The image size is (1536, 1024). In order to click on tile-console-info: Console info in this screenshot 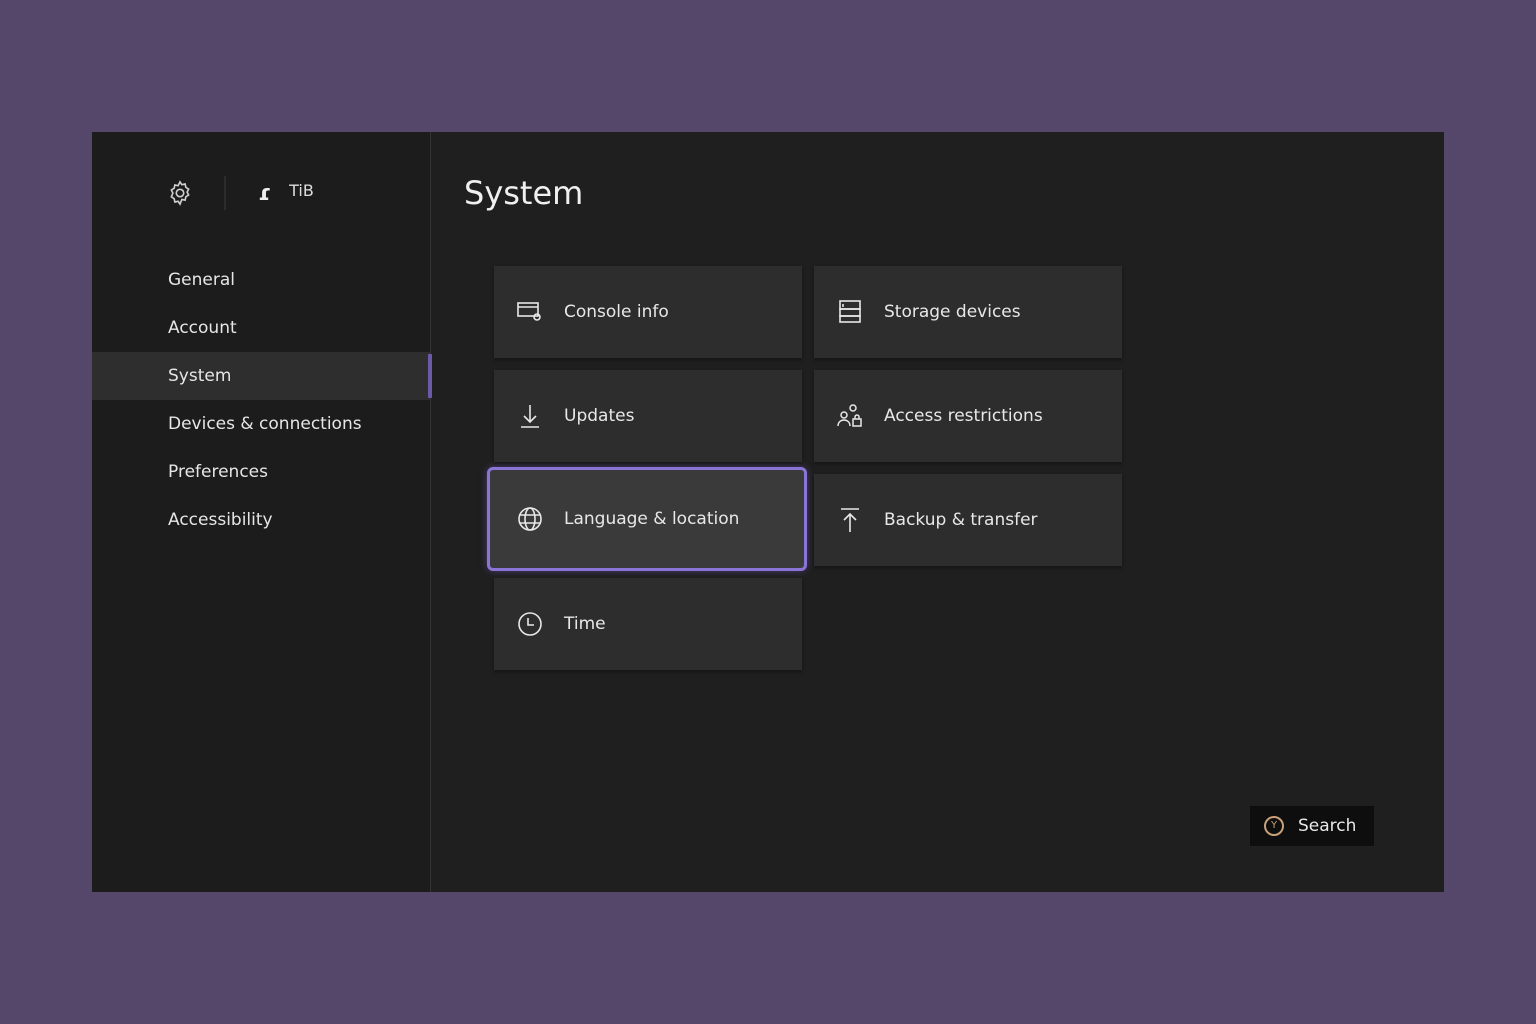, I will do `click(648, 312)`.